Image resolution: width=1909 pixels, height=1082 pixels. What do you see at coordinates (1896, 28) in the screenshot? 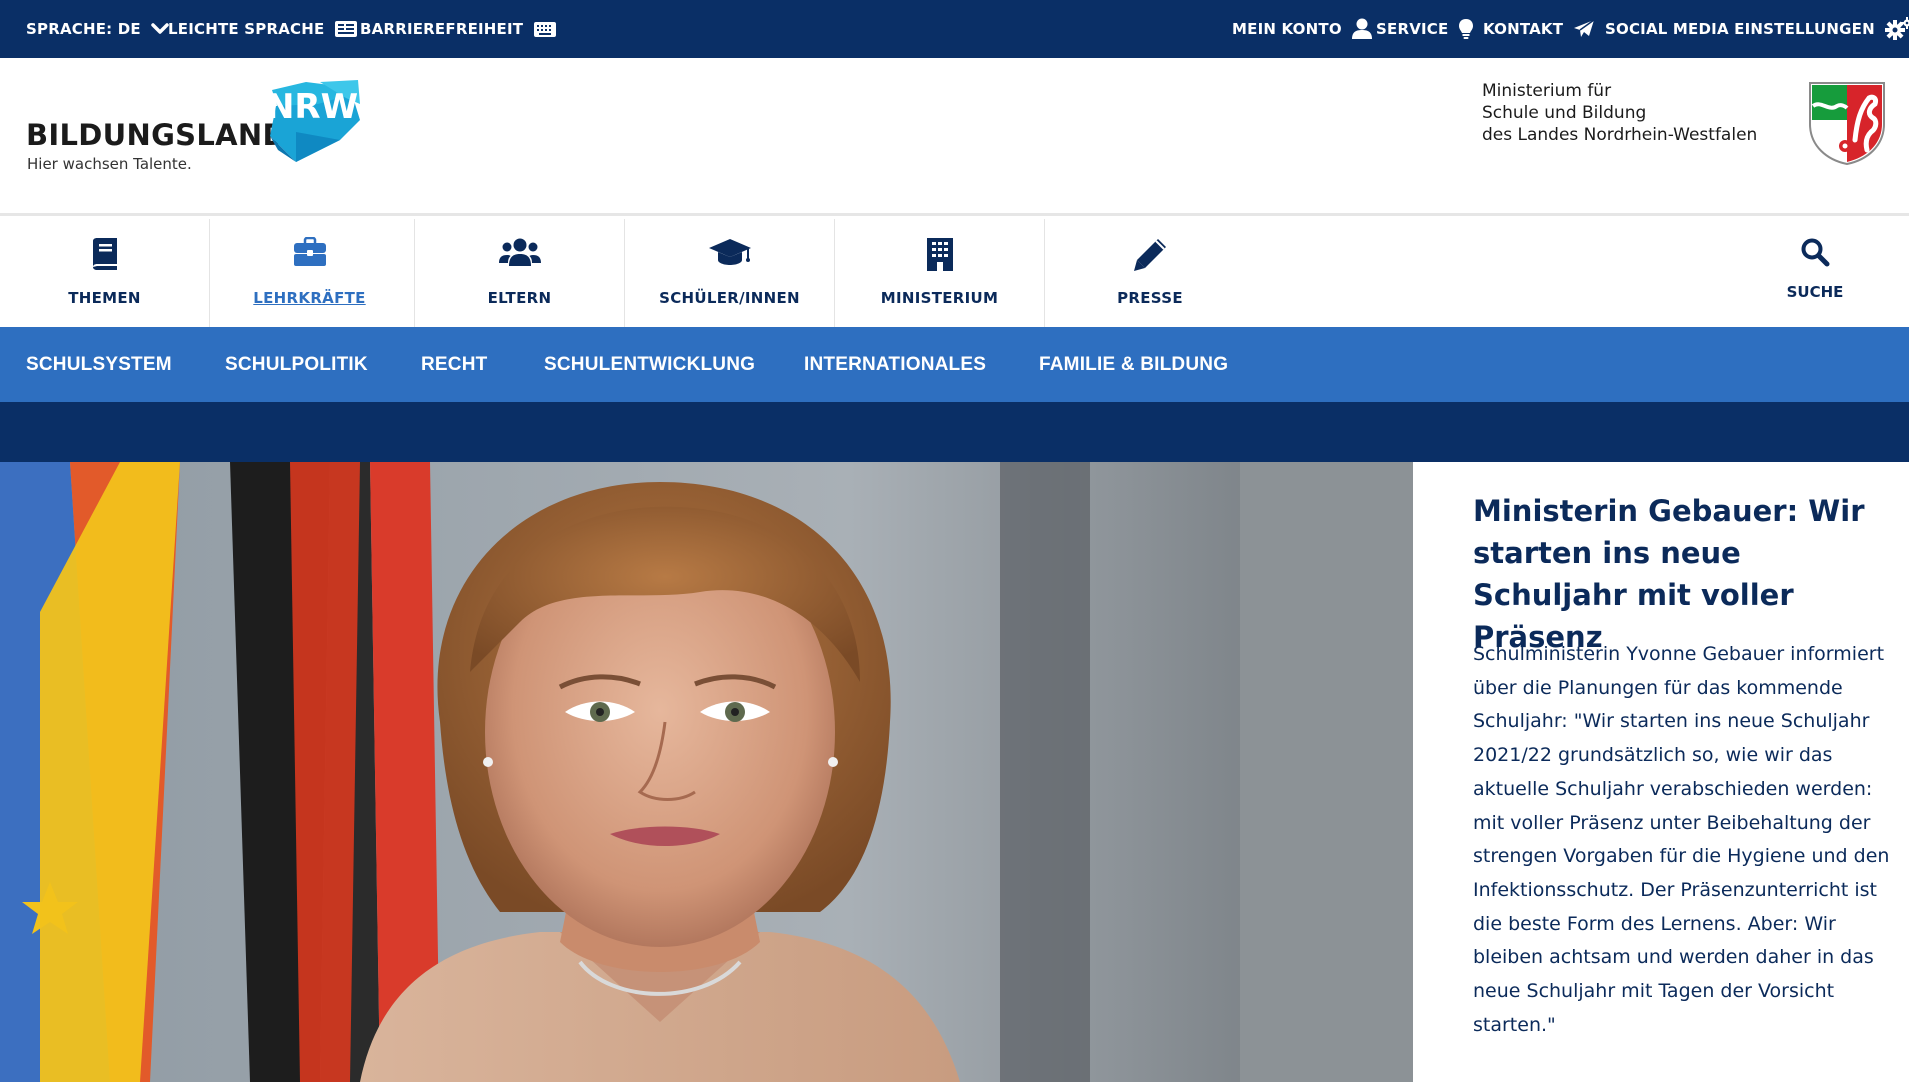
I see `gears-icon` at bounding box center [1896, 28].